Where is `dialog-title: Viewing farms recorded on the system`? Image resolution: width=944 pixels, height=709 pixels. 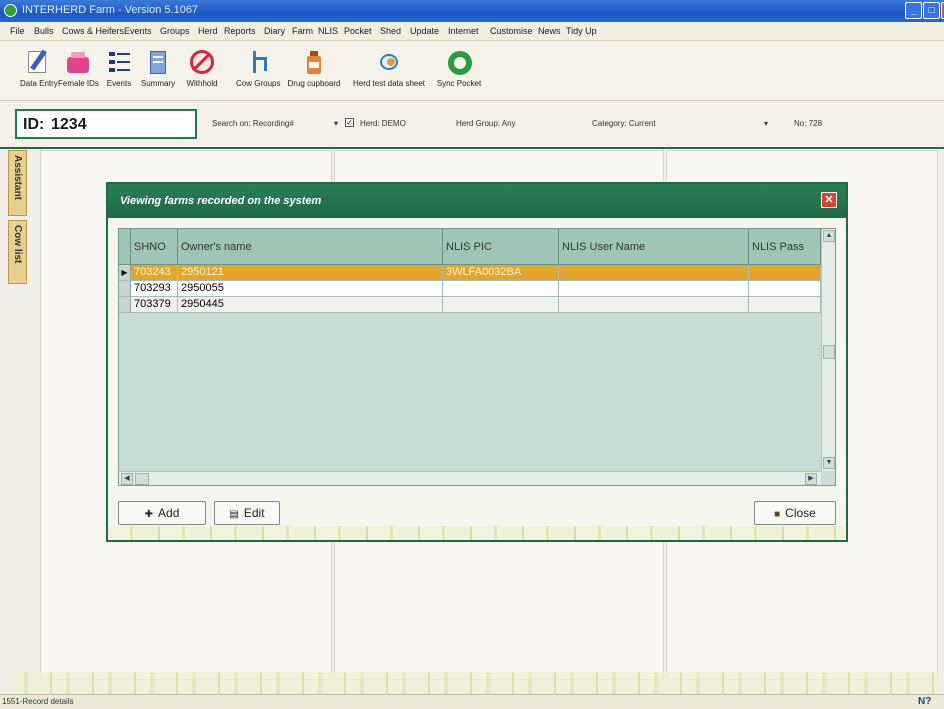 dialog-title: Viewing farms recorded on the system is located at coordinates (221, 201).